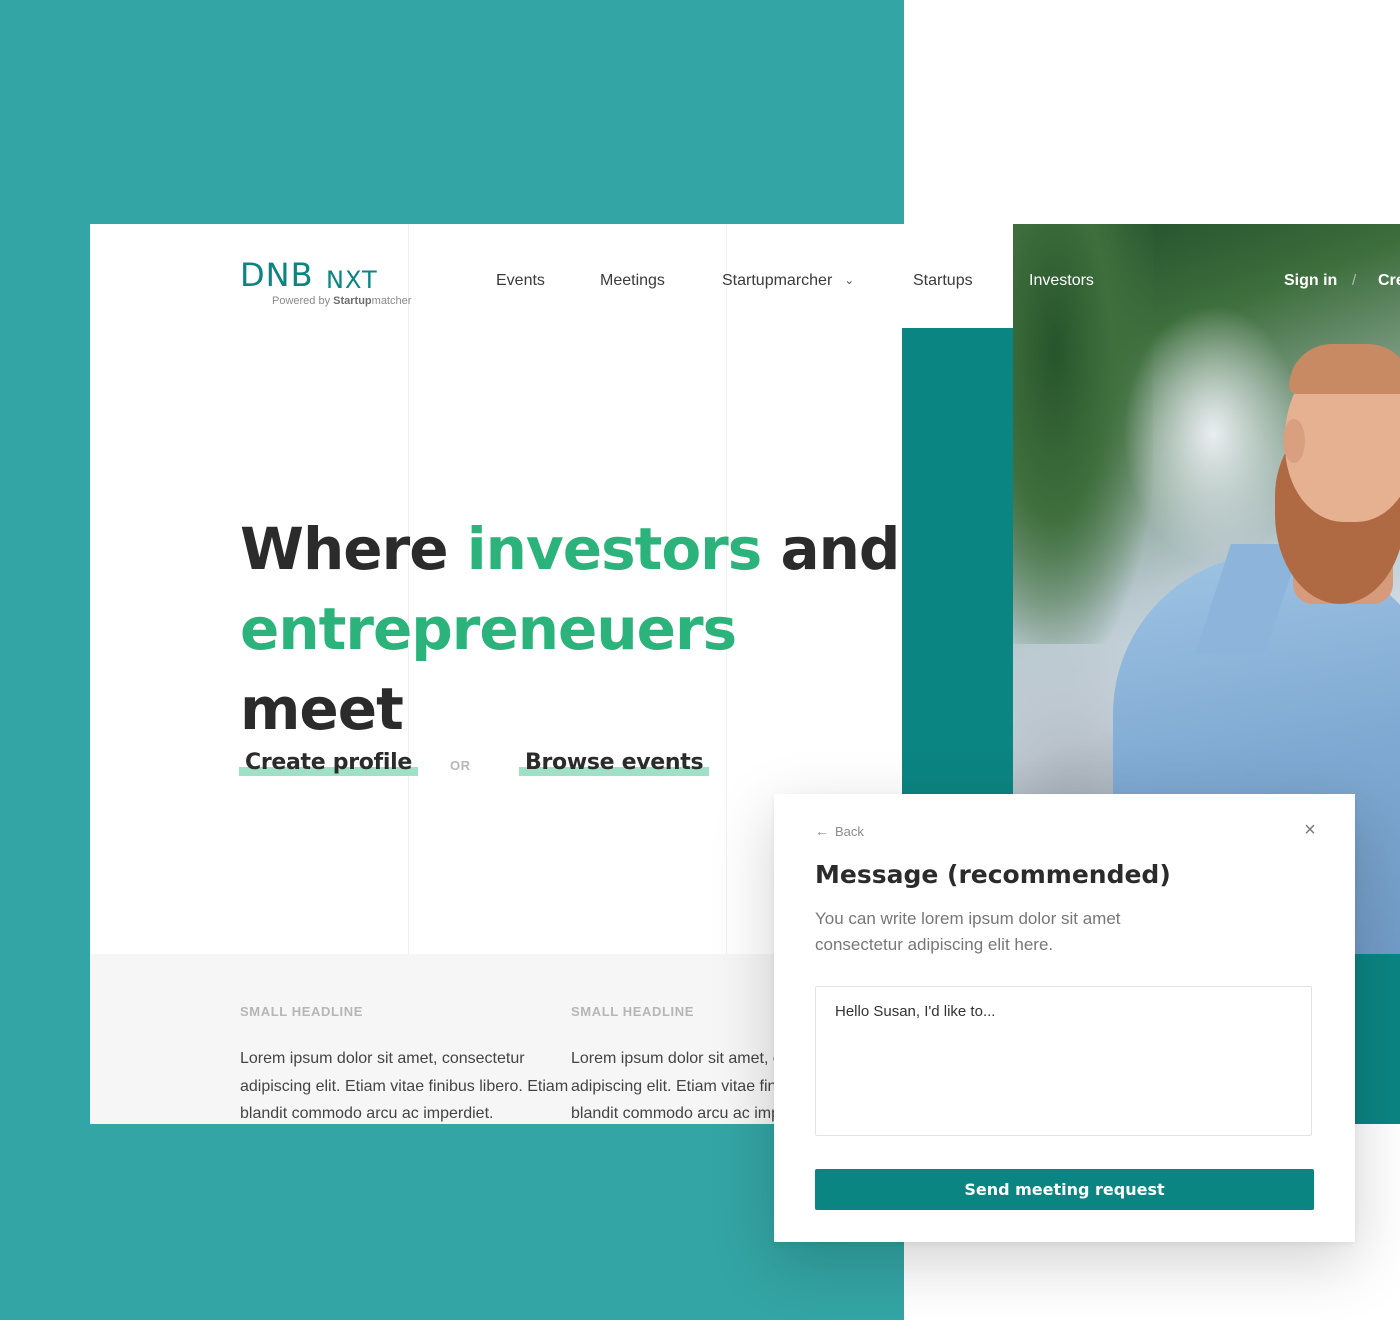  Describe the element at coordinates (632, 281) in the screenshot. I see `nav-meetings: Meetings` at that location.